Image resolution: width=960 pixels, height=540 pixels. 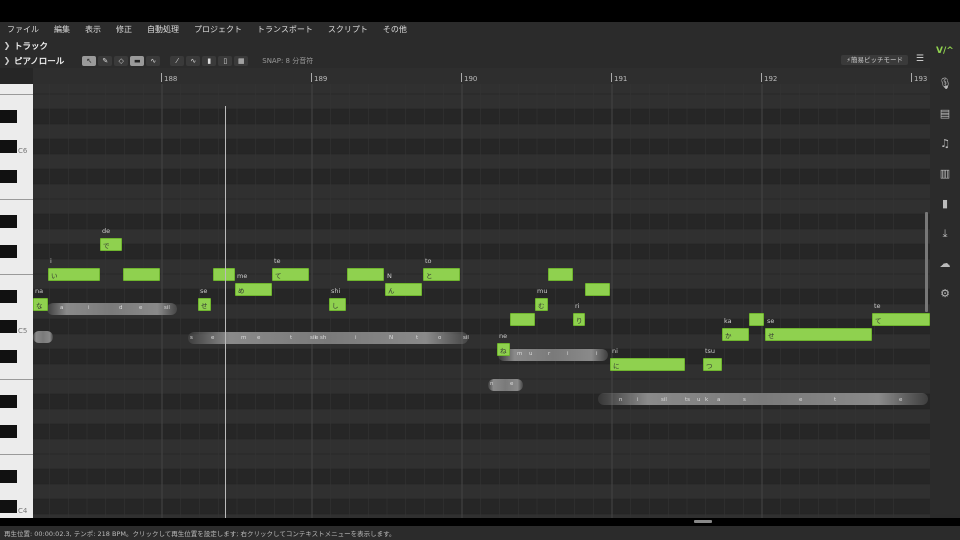 I want to click on chevron-down-icon: ❯, so click(x=7, y=60).